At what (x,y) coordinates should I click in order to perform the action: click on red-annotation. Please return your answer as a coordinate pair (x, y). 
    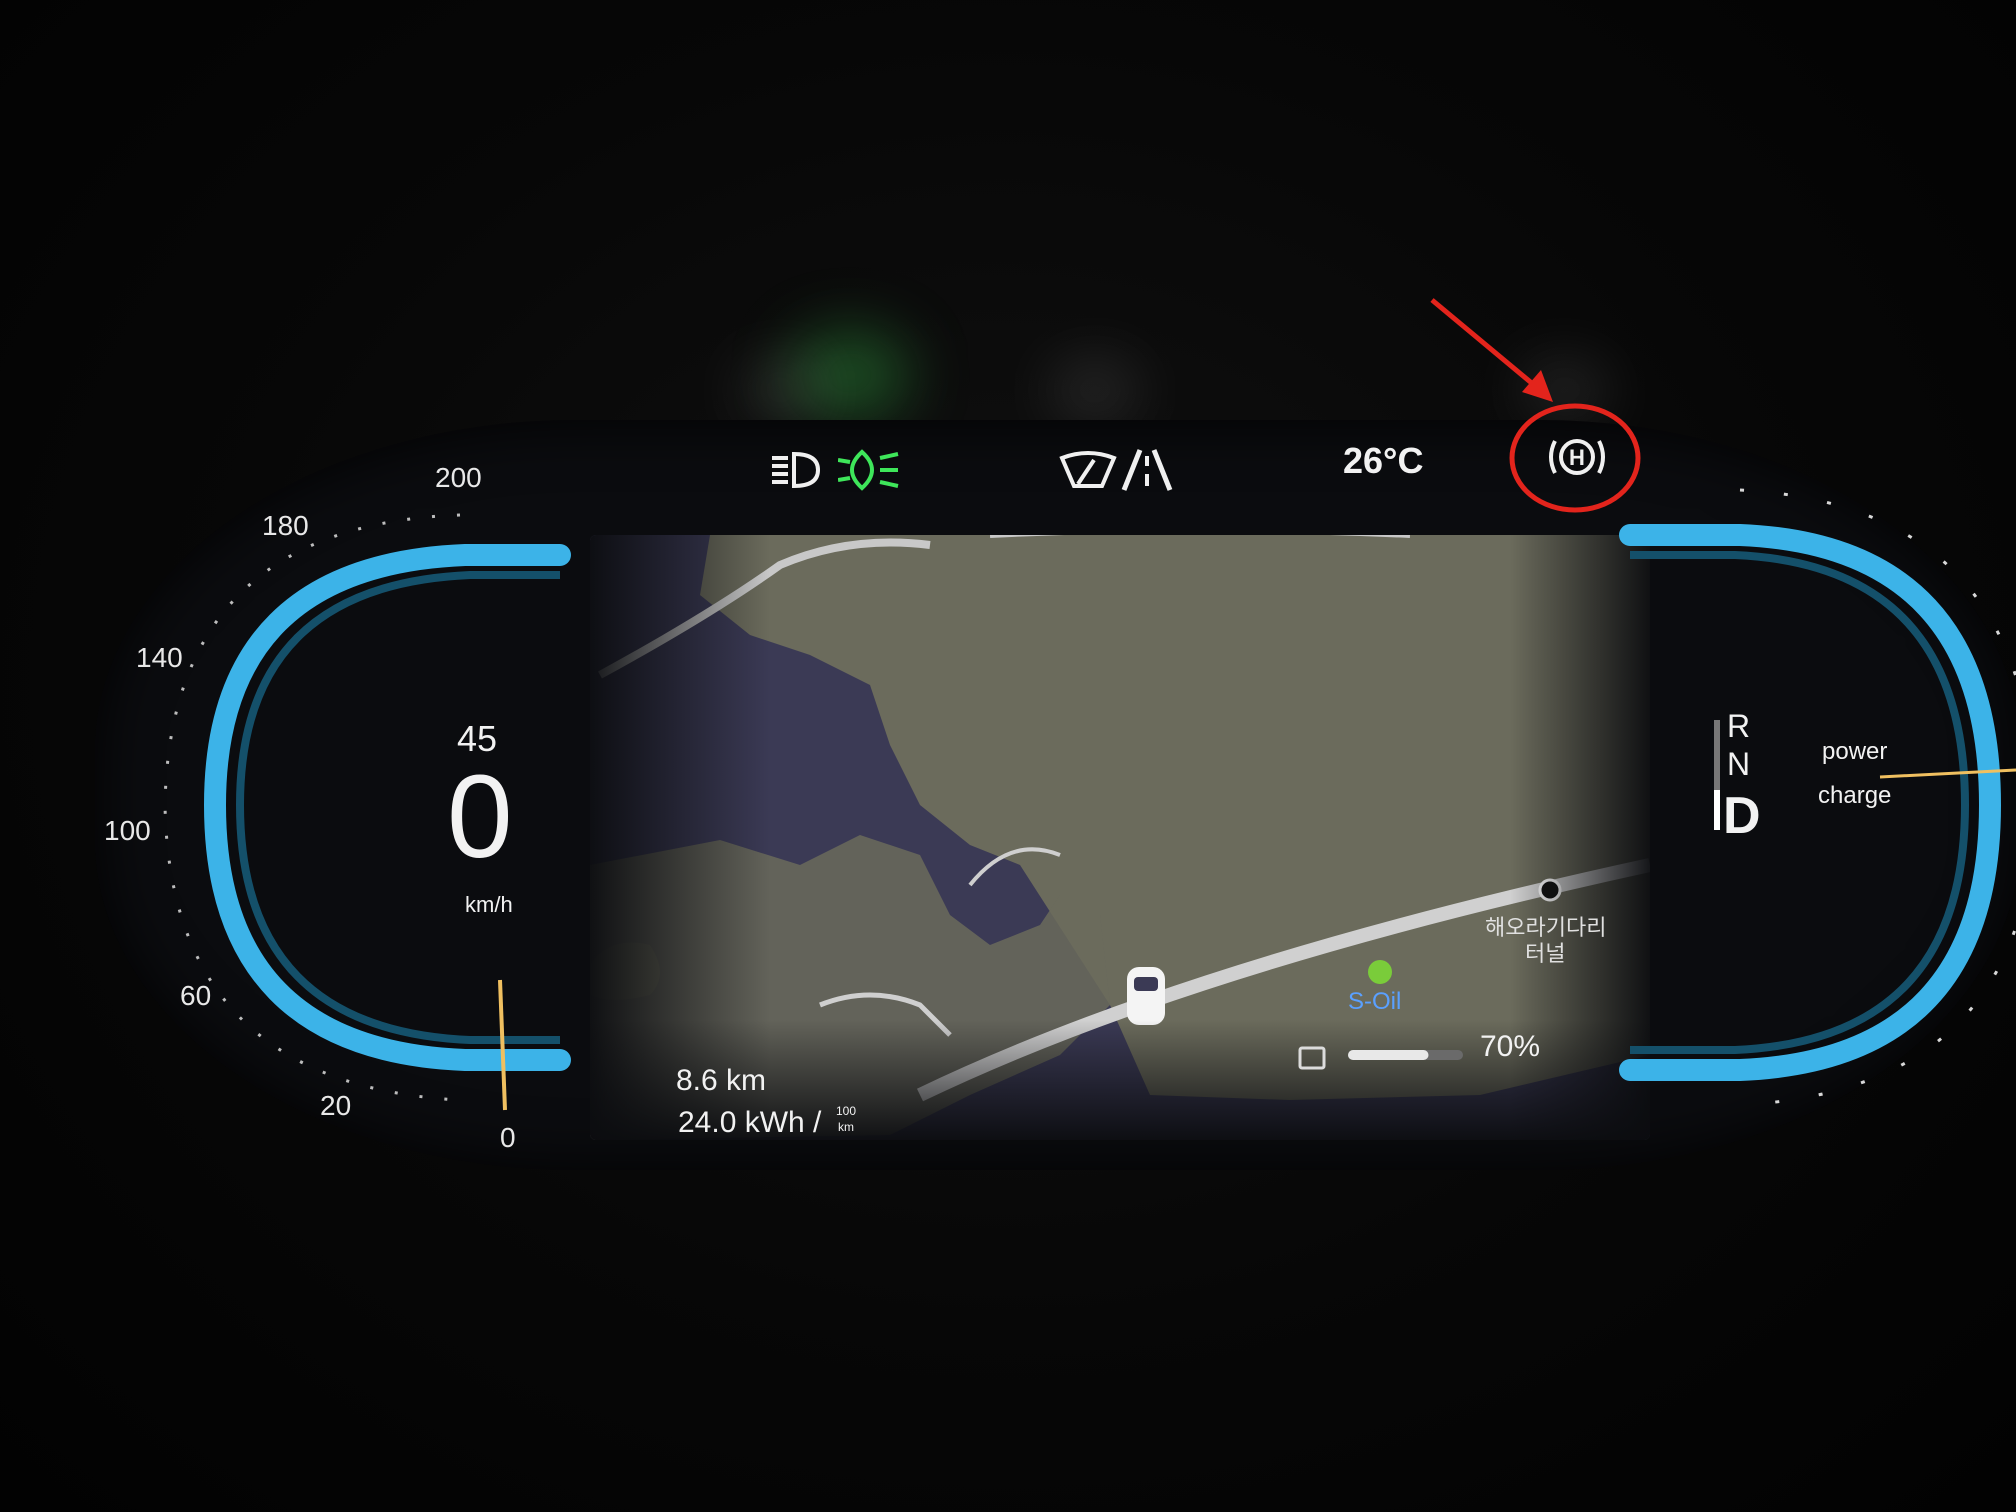
    Looking at the image, I should click on (1535, 405).